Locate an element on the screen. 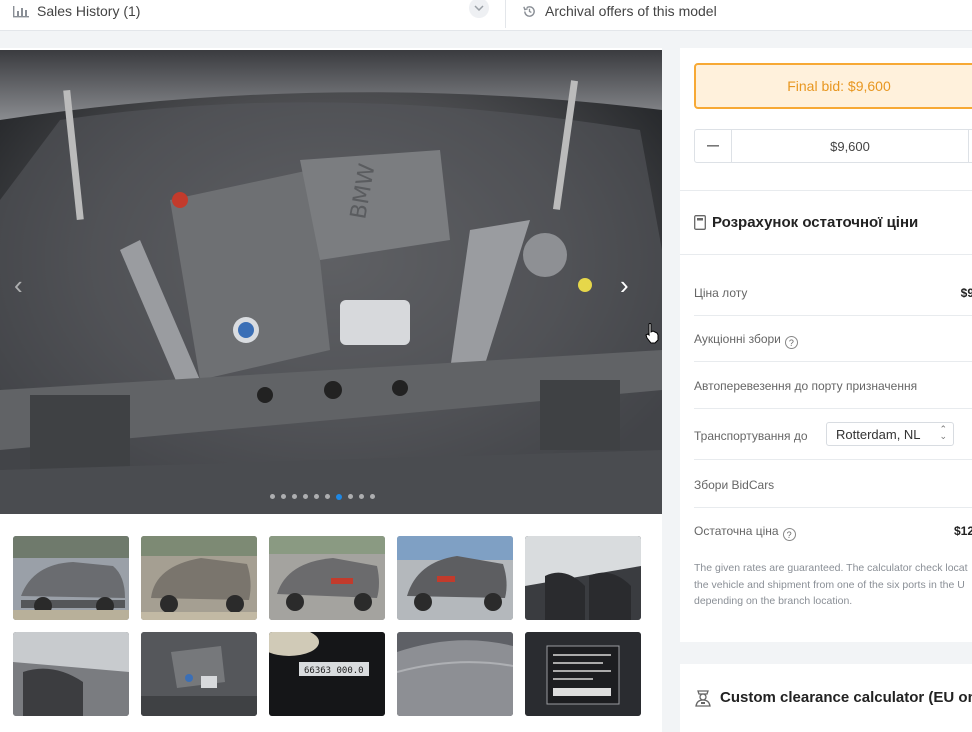  thumbnail-rear-left is located at coordinates (327, 578).